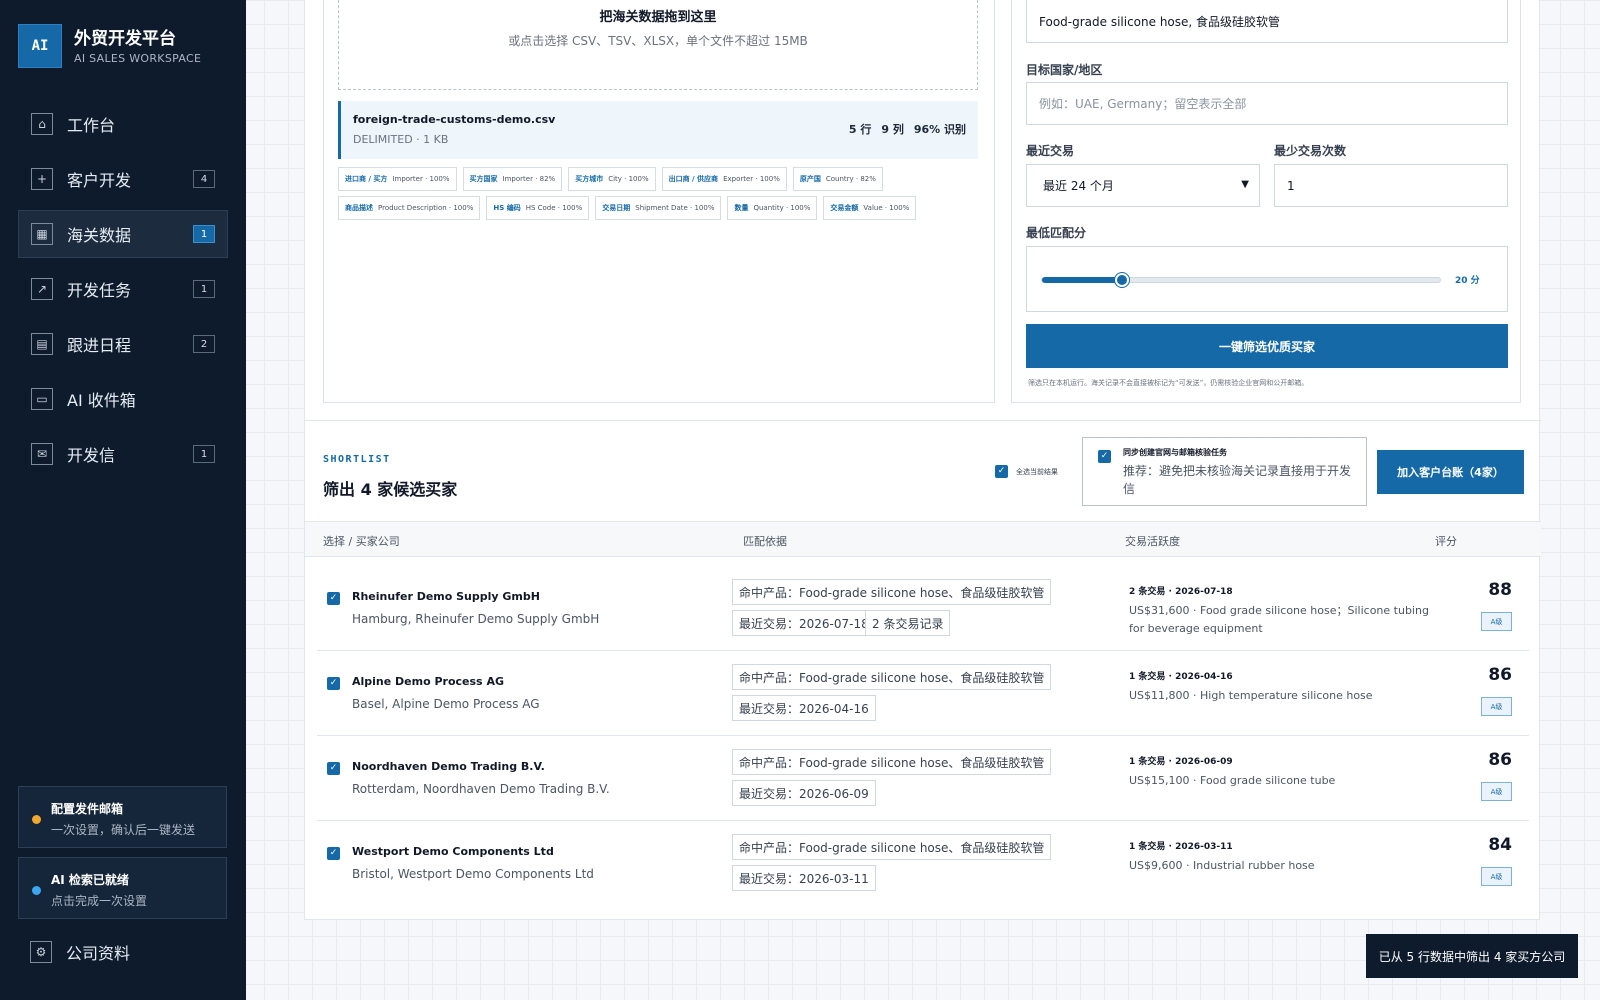 Image resolution: width=1600 pixels, height=1000 pixels. I want to click on mapping-value: Country · 82%, so click(850, 179).